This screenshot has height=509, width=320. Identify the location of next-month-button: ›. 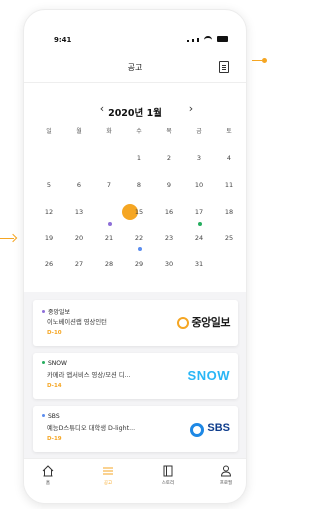
(191, 109).